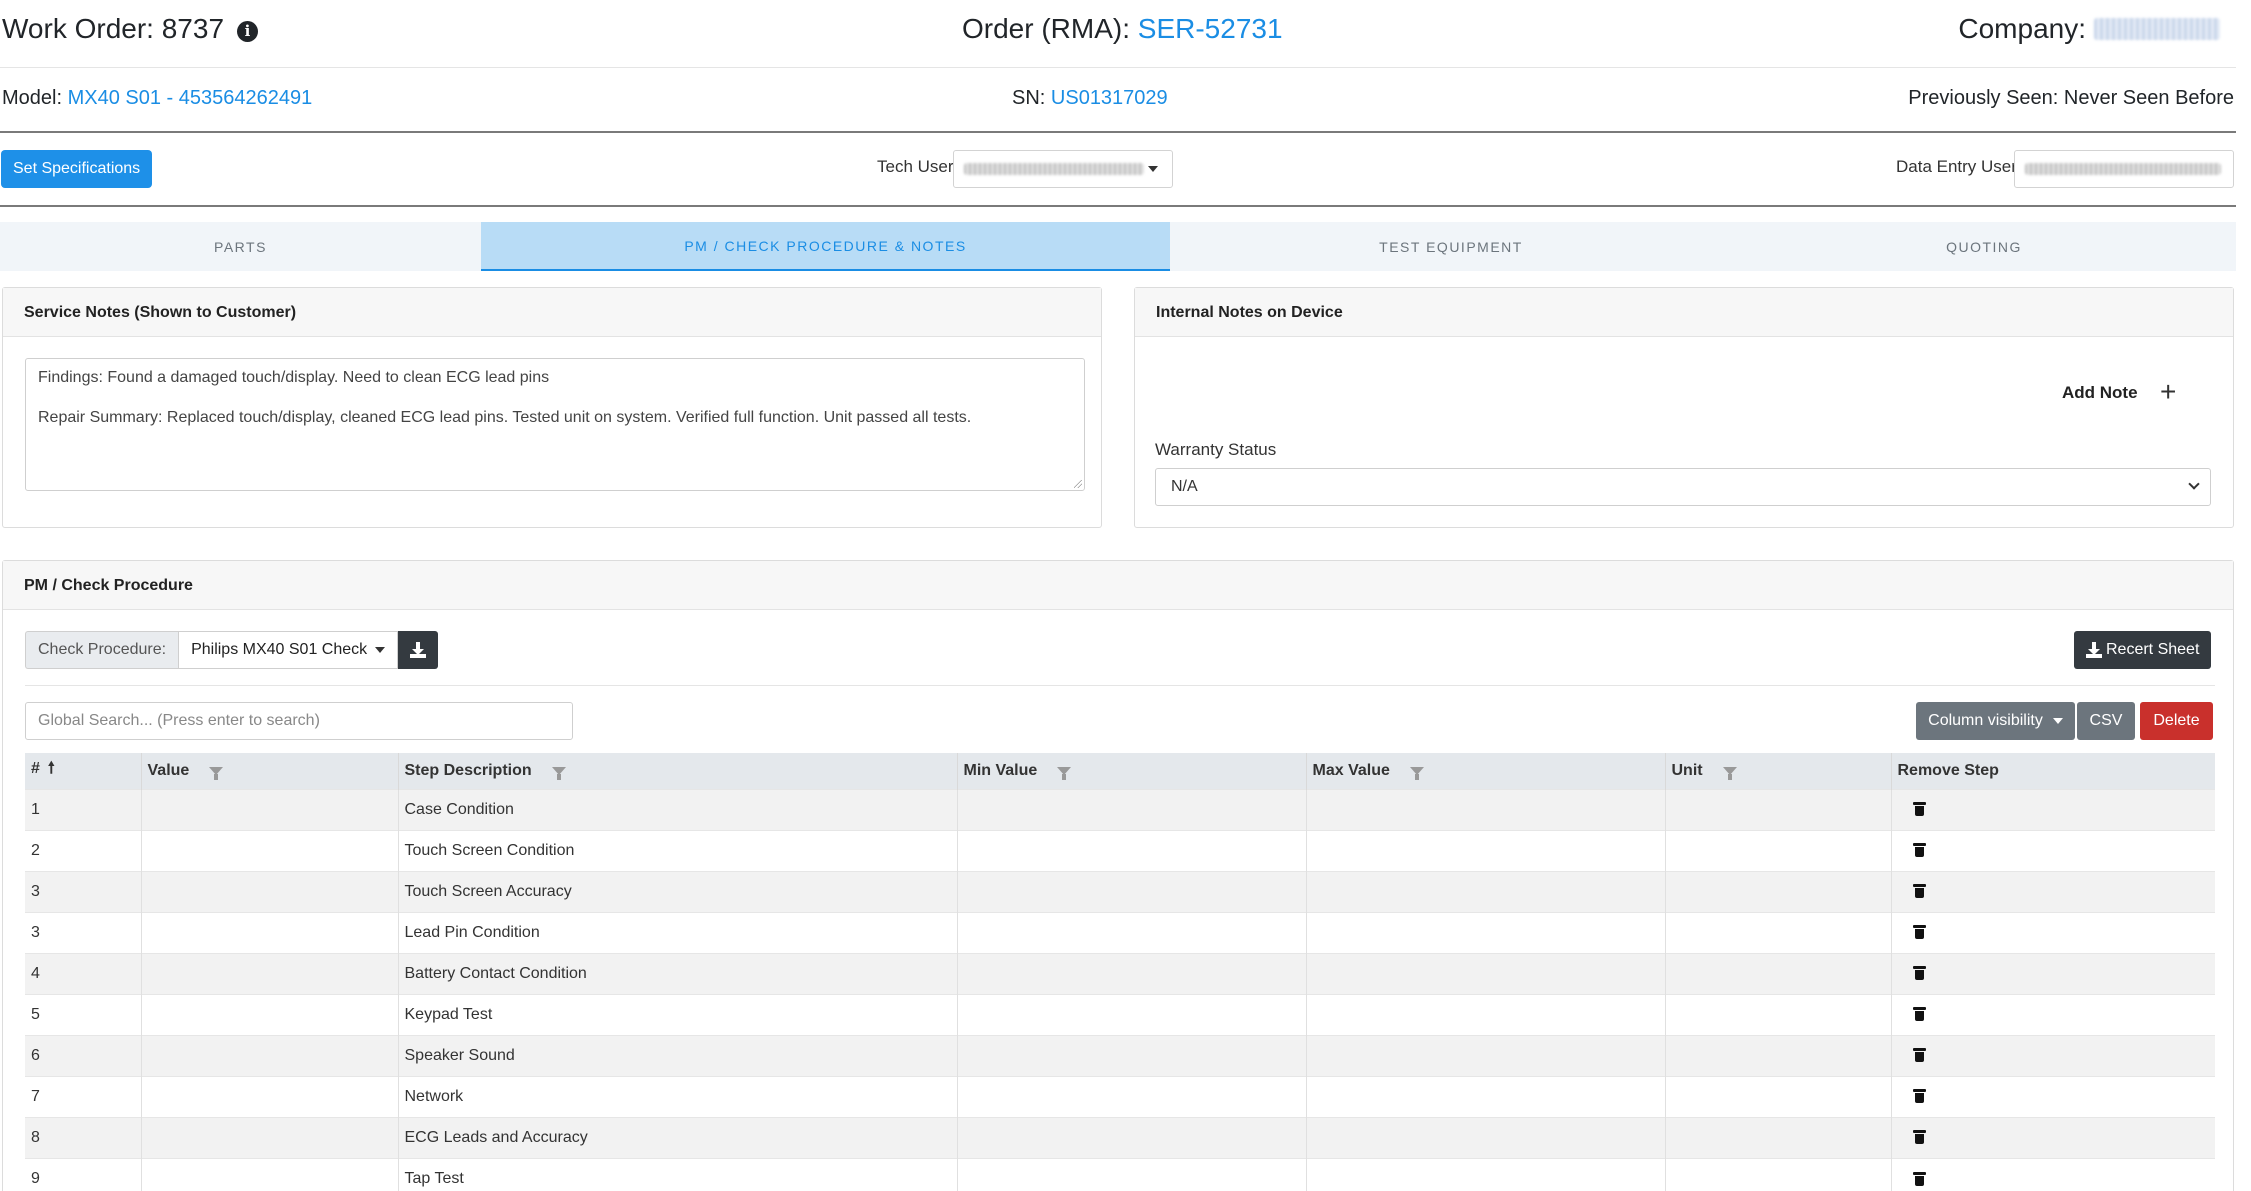  I want to click on table-row: 3 Lead Pin Condition, so click(1120, 932).